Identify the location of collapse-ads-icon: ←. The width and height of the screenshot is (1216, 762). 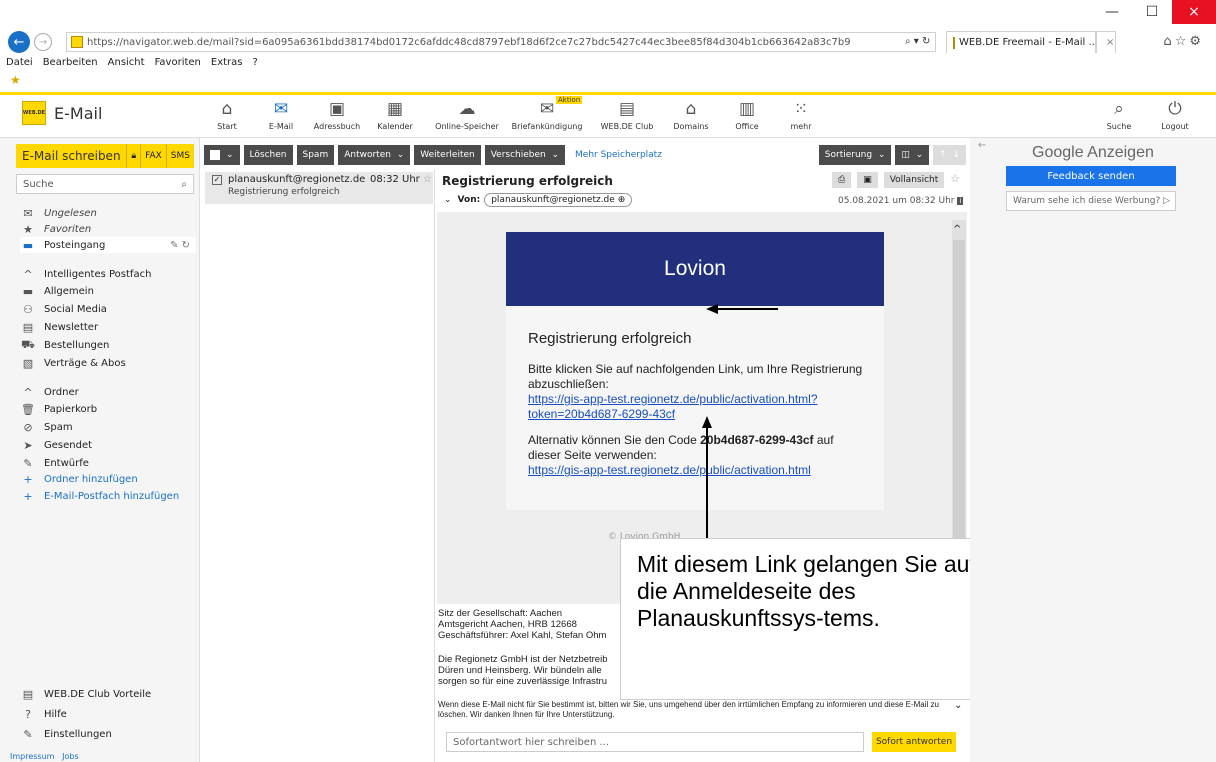
(982, 145).